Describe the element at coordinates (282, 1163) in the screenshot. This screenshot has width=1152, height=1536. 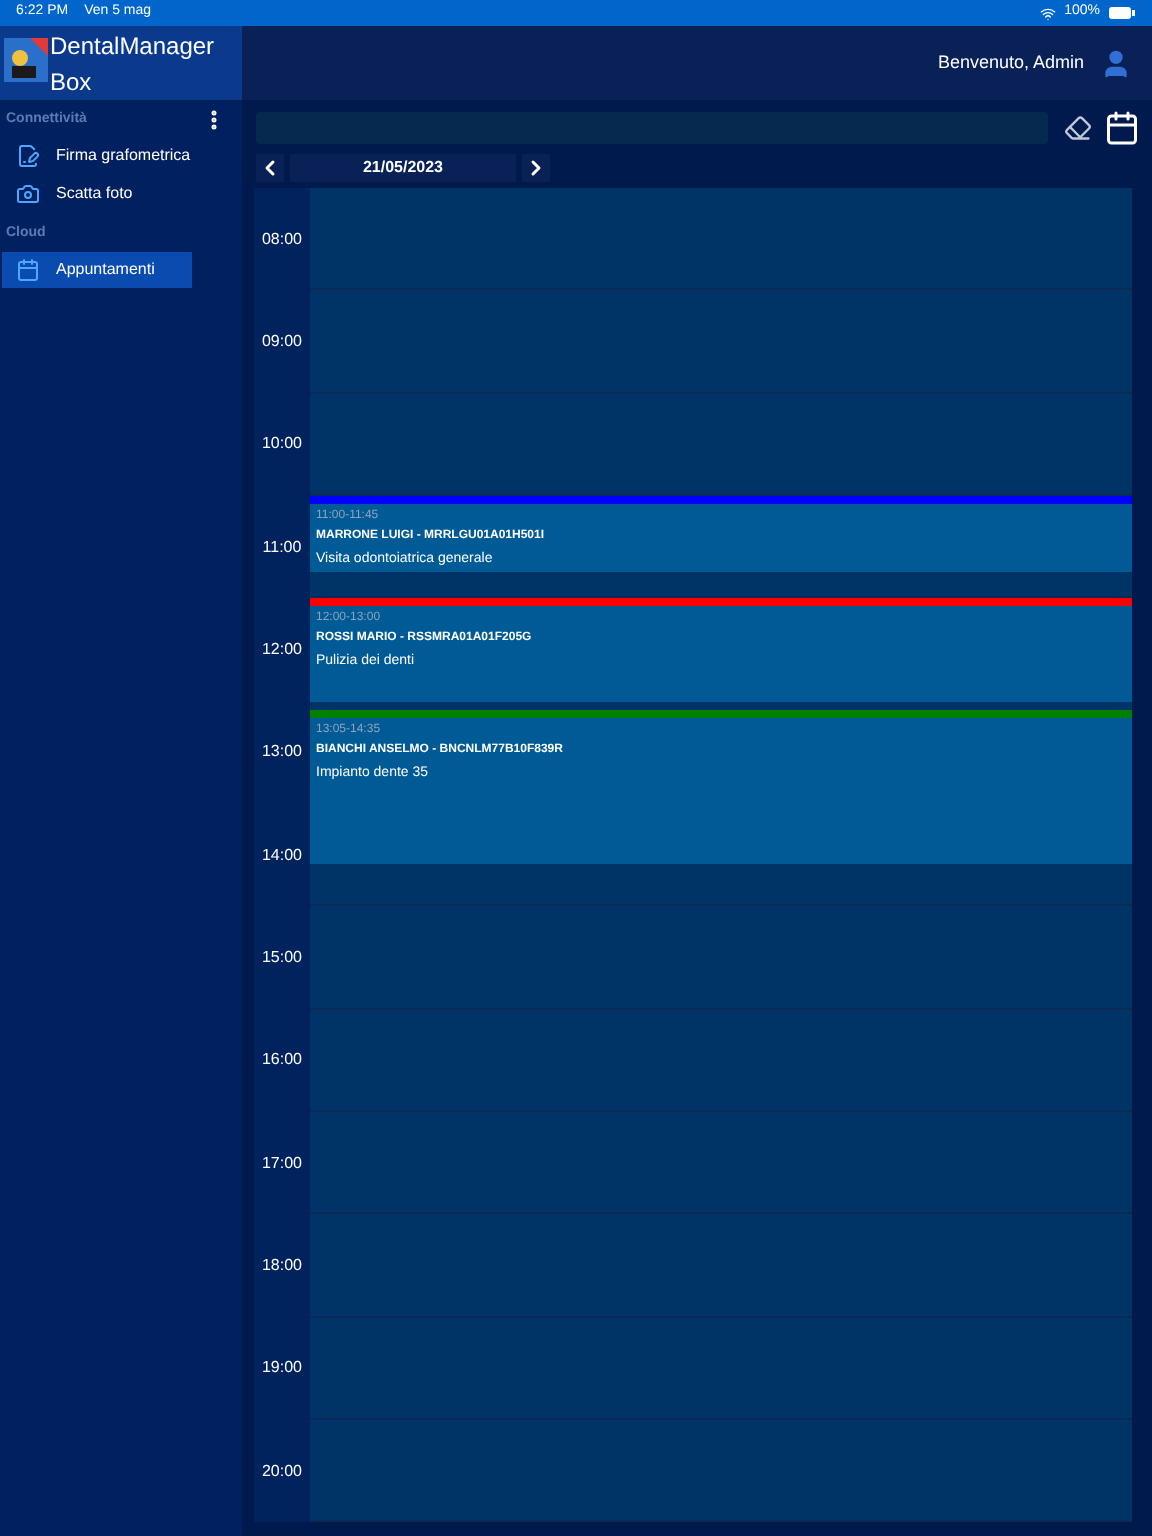
I see `hour-label: 17:00` at that location.